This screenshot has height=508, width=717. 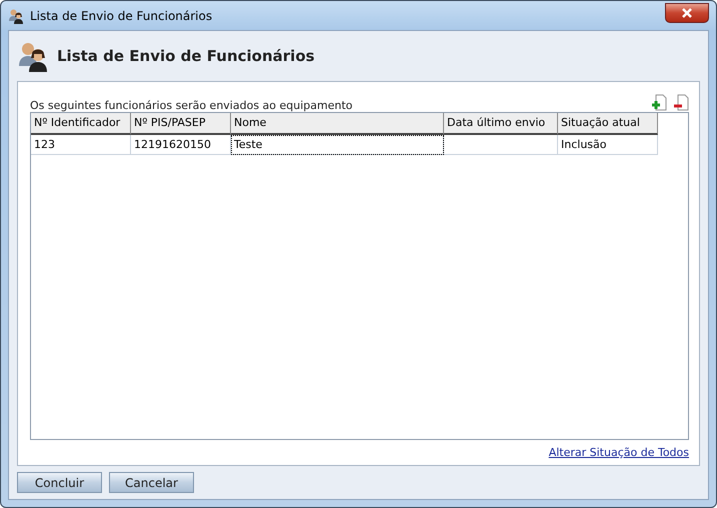 What do you see at coordinates (337, 145) in the screenshot?
I see `table-cell: Teste` at bounding box center [337, 145].